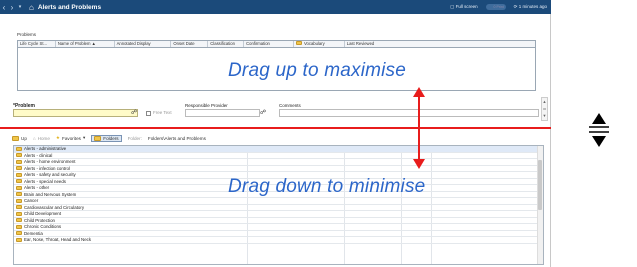 The height and width of the screenshot is (267, 637). What do you see at coordinates (85, 44) in the screenshot?
I see `column-header: Name of Problem ▲` at bounding box center [85, 44].